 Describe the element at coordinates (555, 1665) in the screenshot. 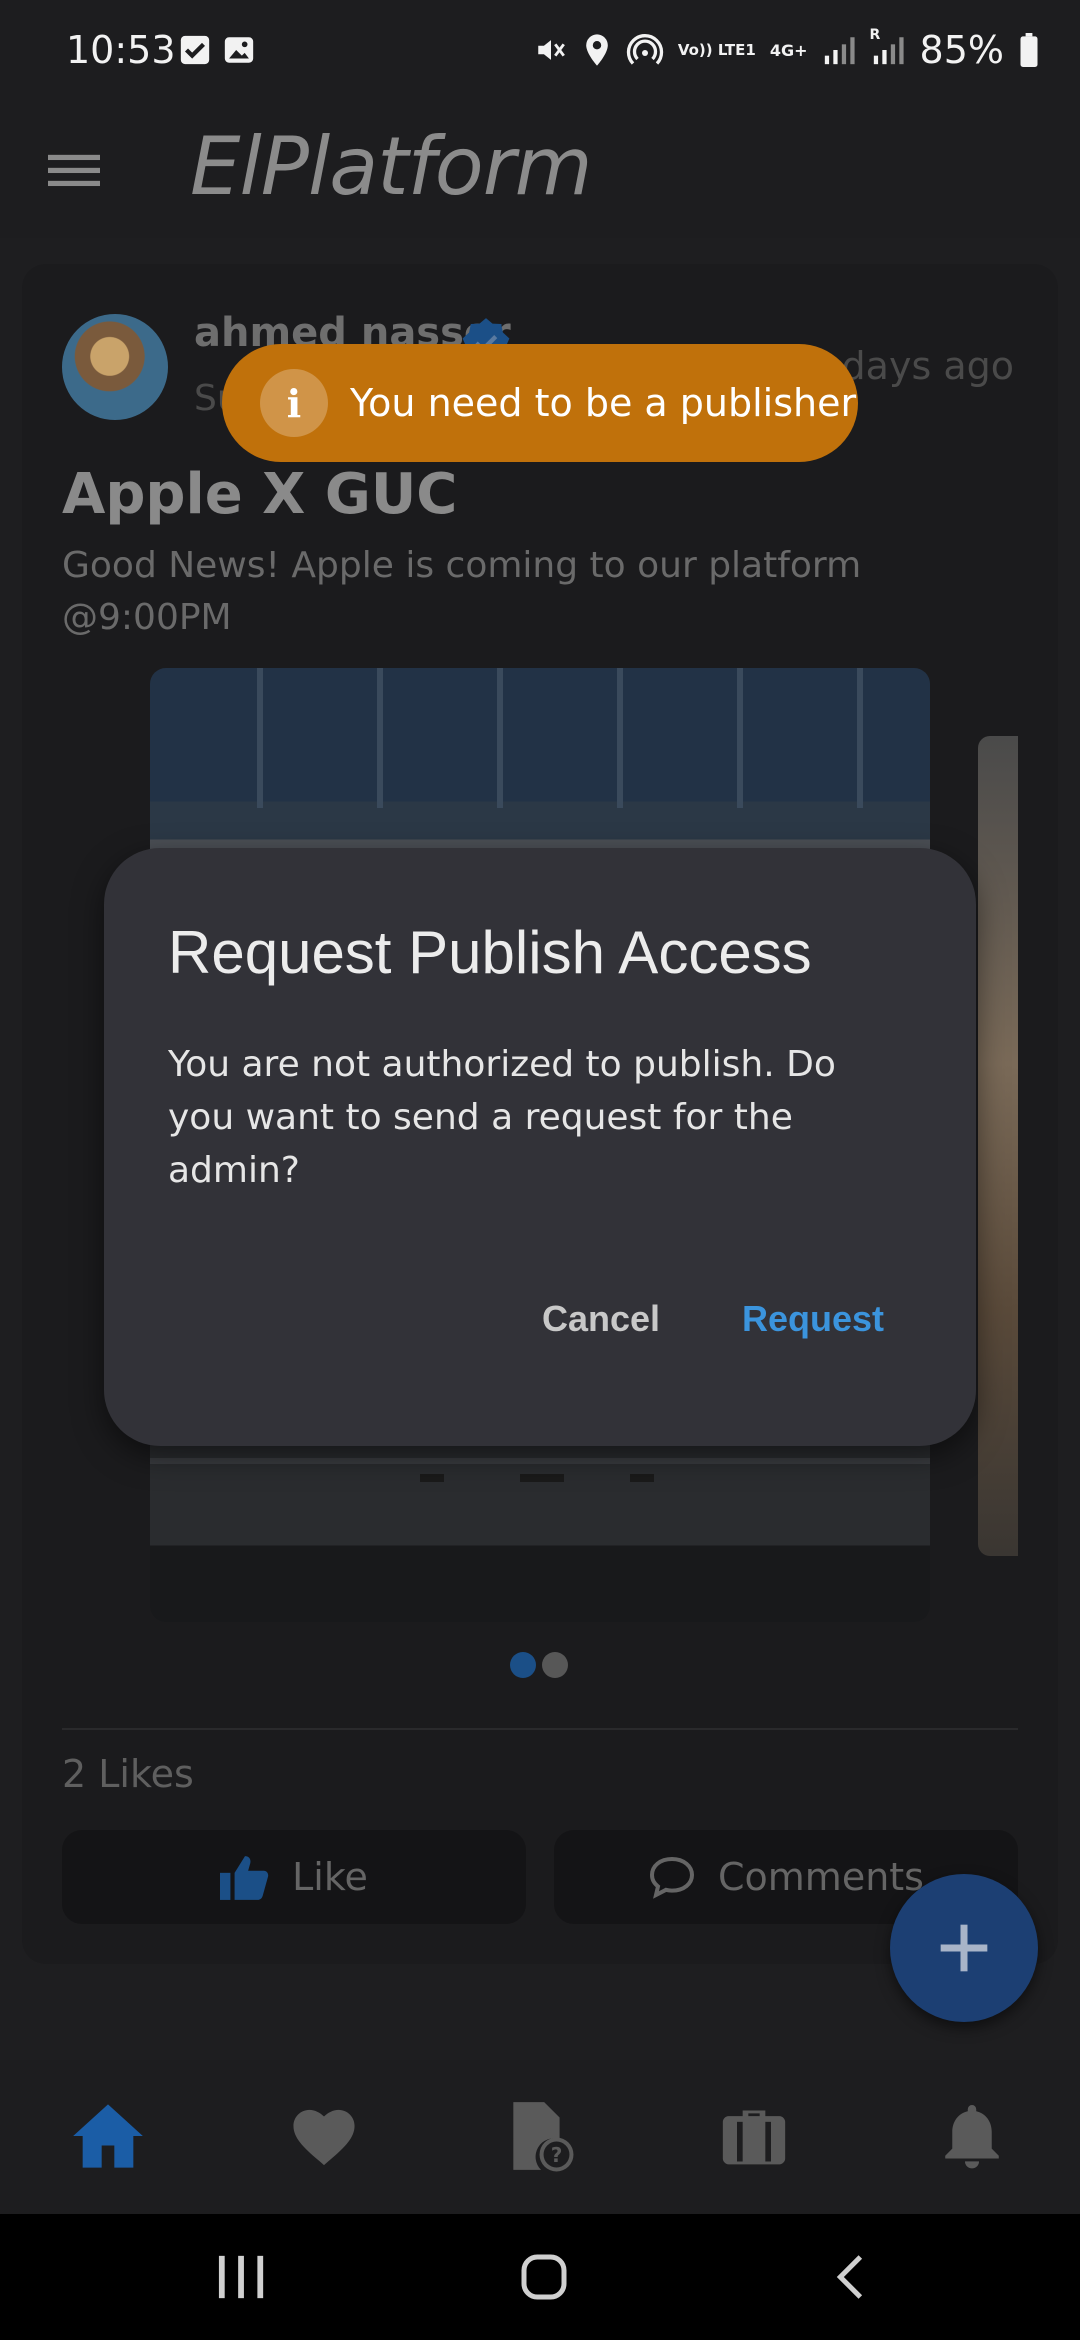

I see `pager-dot` at that location.